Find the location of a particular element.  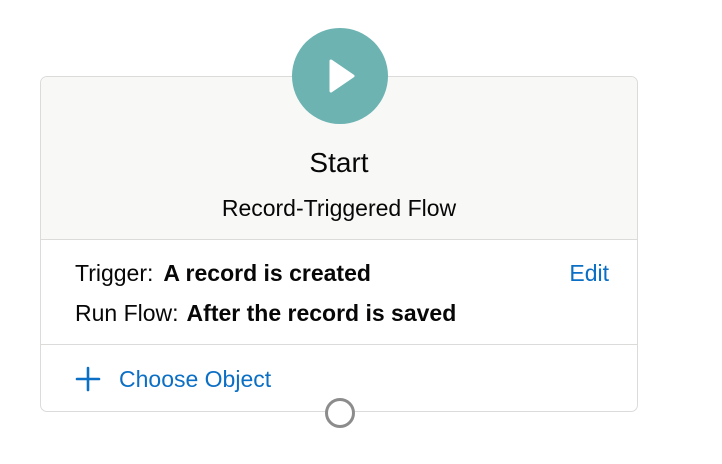

node-title: Start is located at coordinates (339, 162).